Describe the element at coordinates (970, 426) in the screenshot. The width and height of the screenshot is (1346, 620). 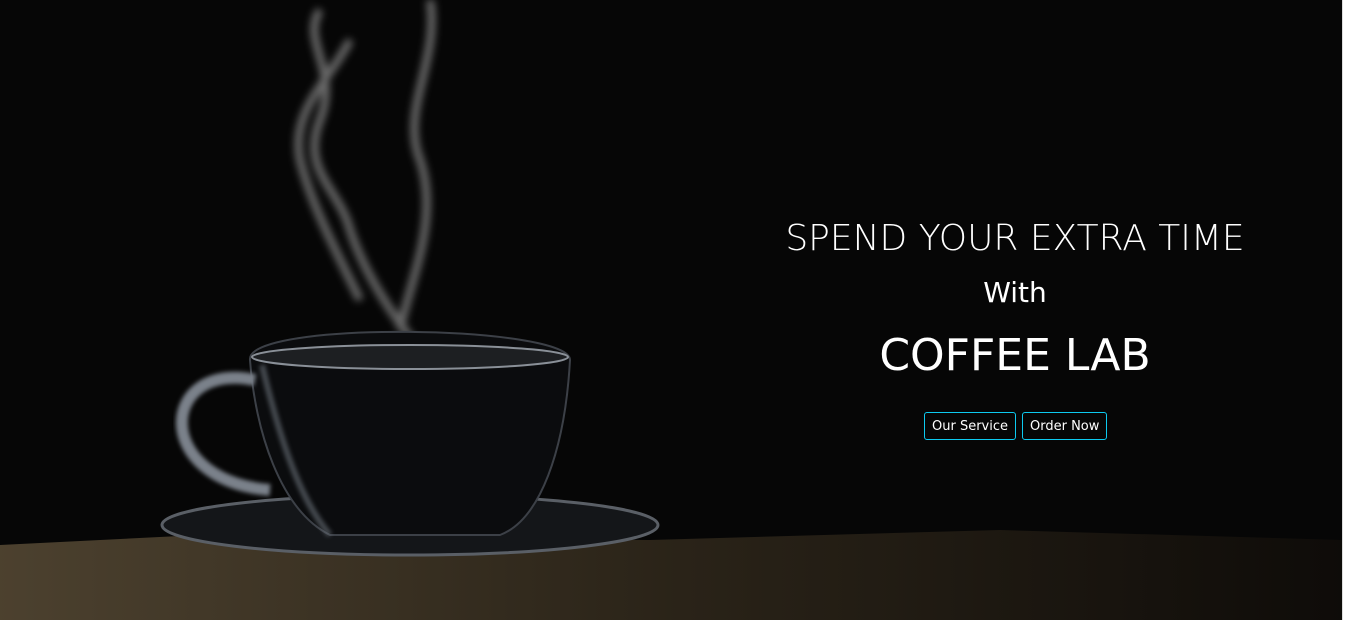
I see `our-service-button: Our Service` at that location.